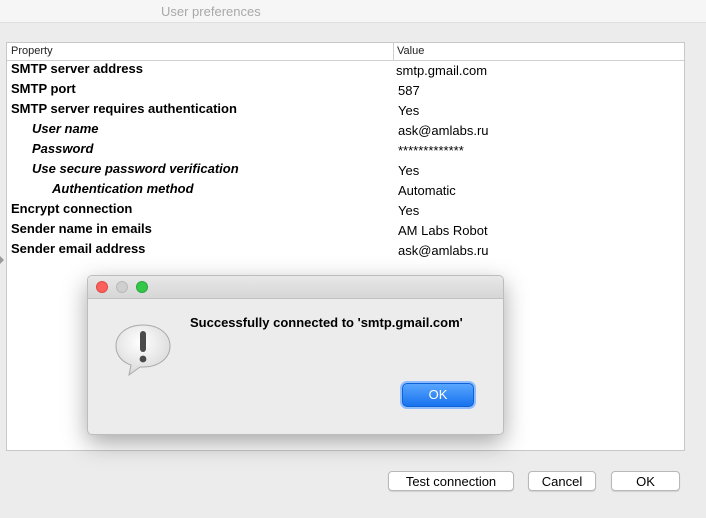 The image size is (706, 518). What do you see at coordinates (431, 150) in the screenshot?
I see `value-cell: *************` at bounding box center [431, 150].